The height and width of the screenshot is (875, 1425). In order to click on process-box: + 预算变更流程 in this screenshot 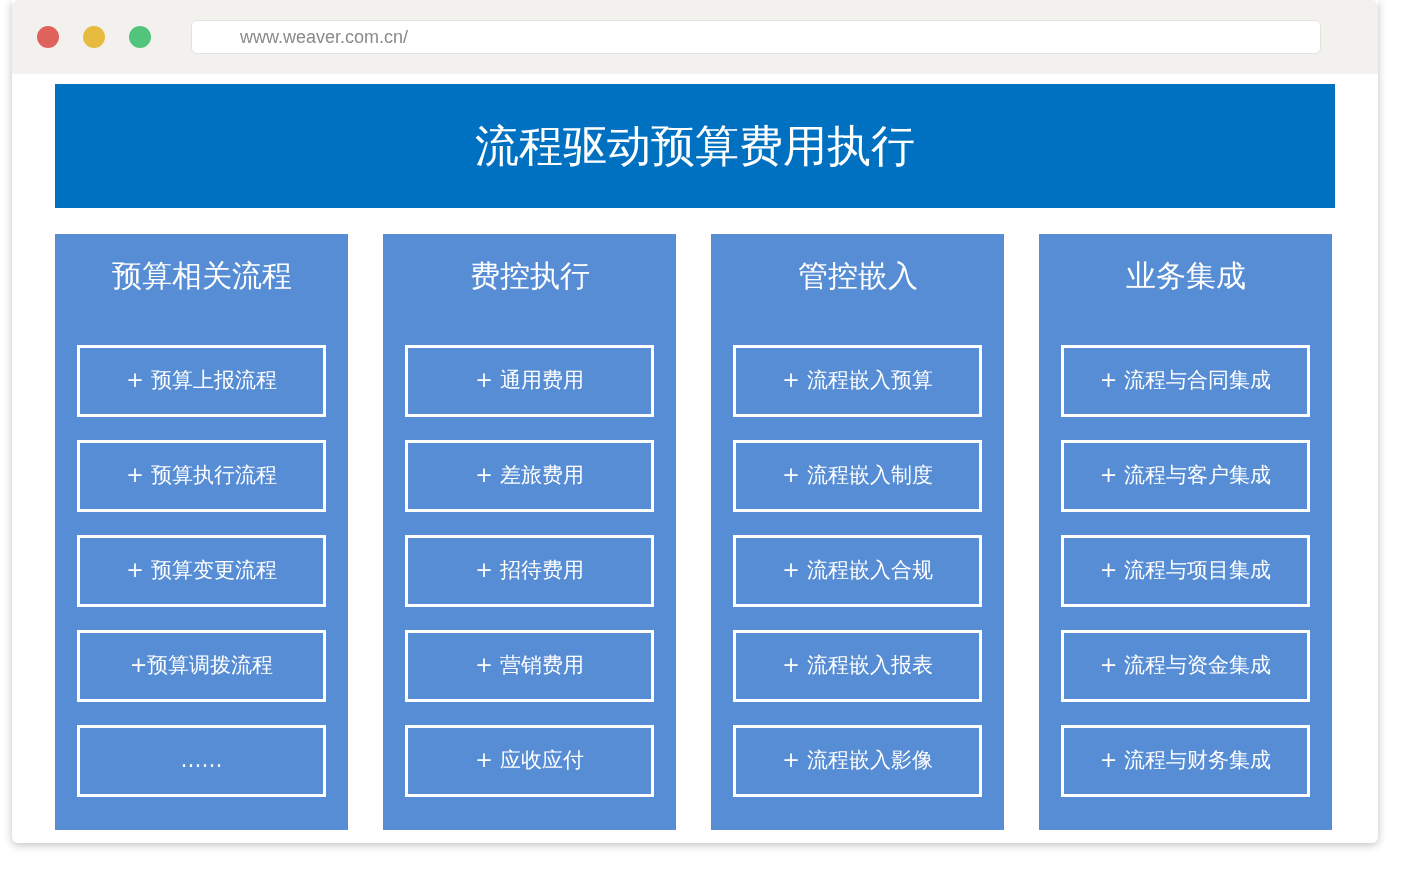, I will do `click(201, 571)`.